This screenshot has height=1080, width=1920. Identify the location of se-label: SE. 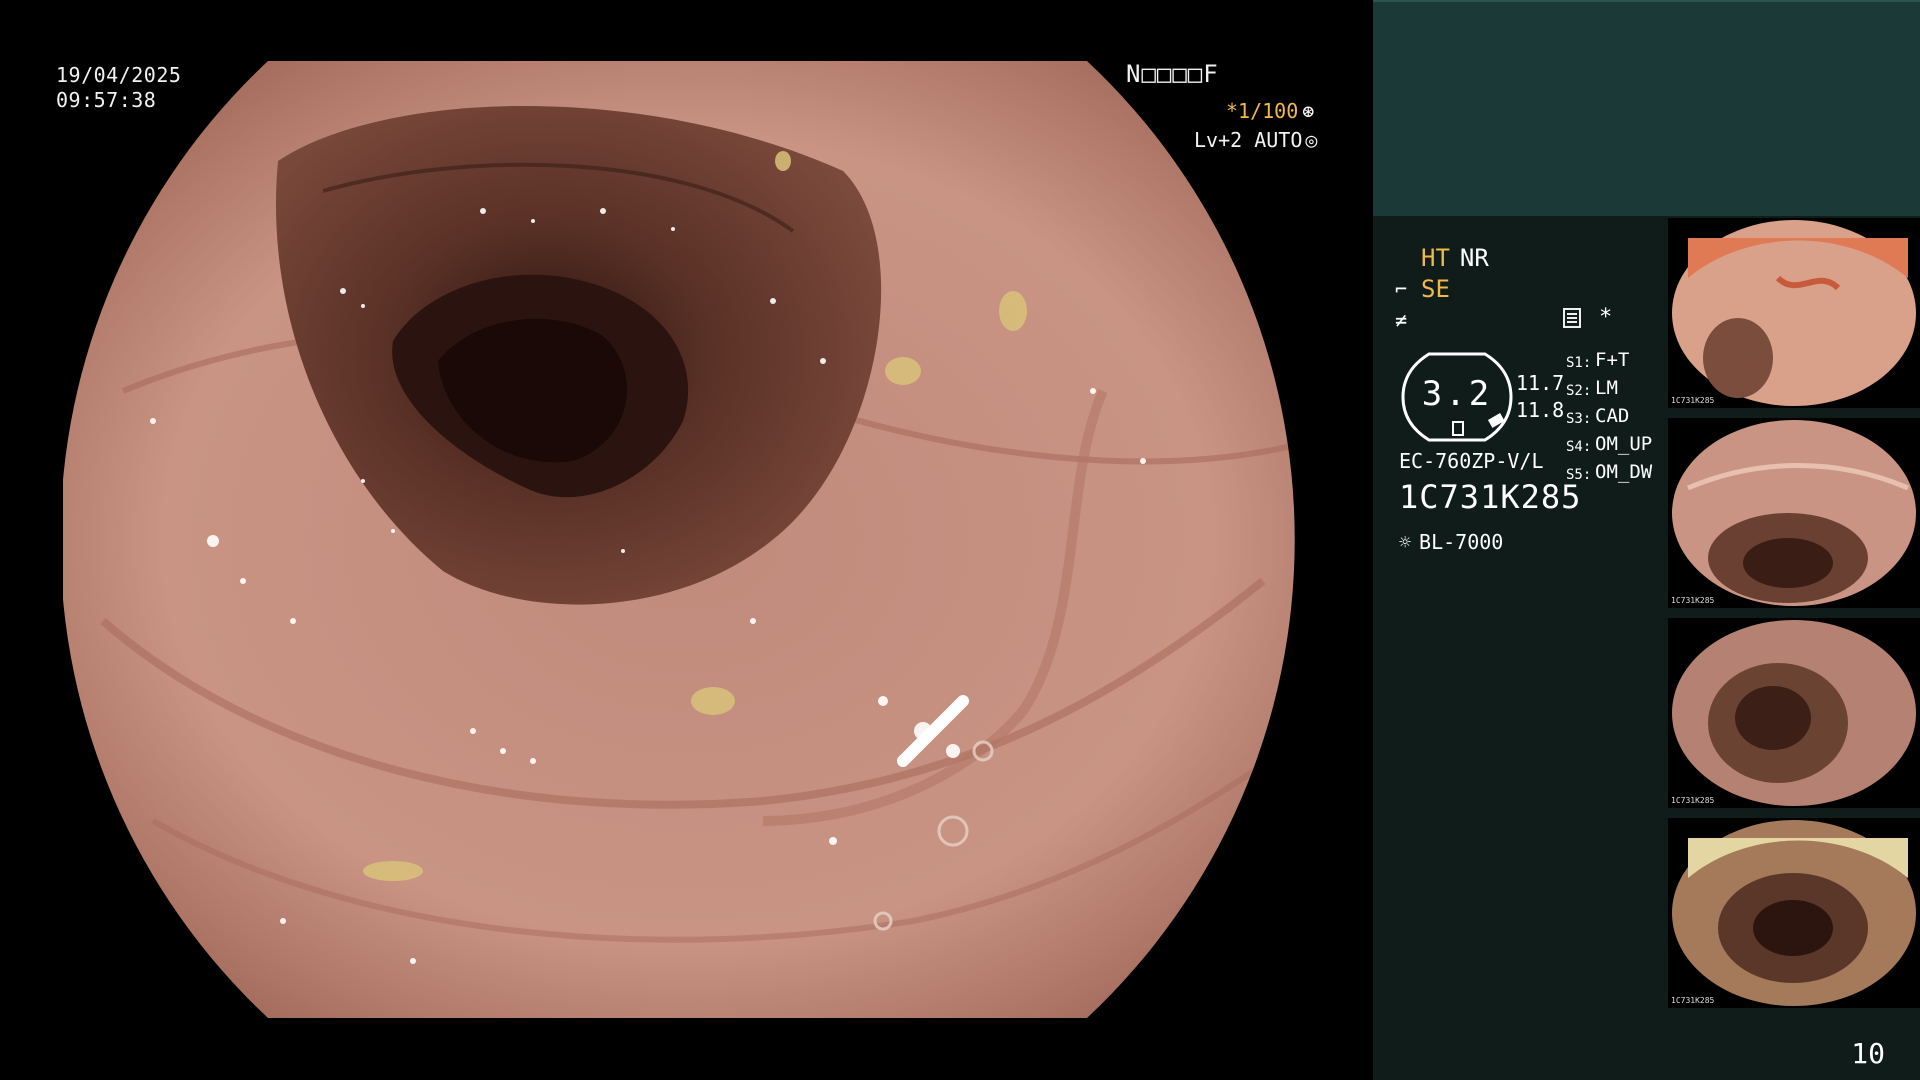
(1435, 289).